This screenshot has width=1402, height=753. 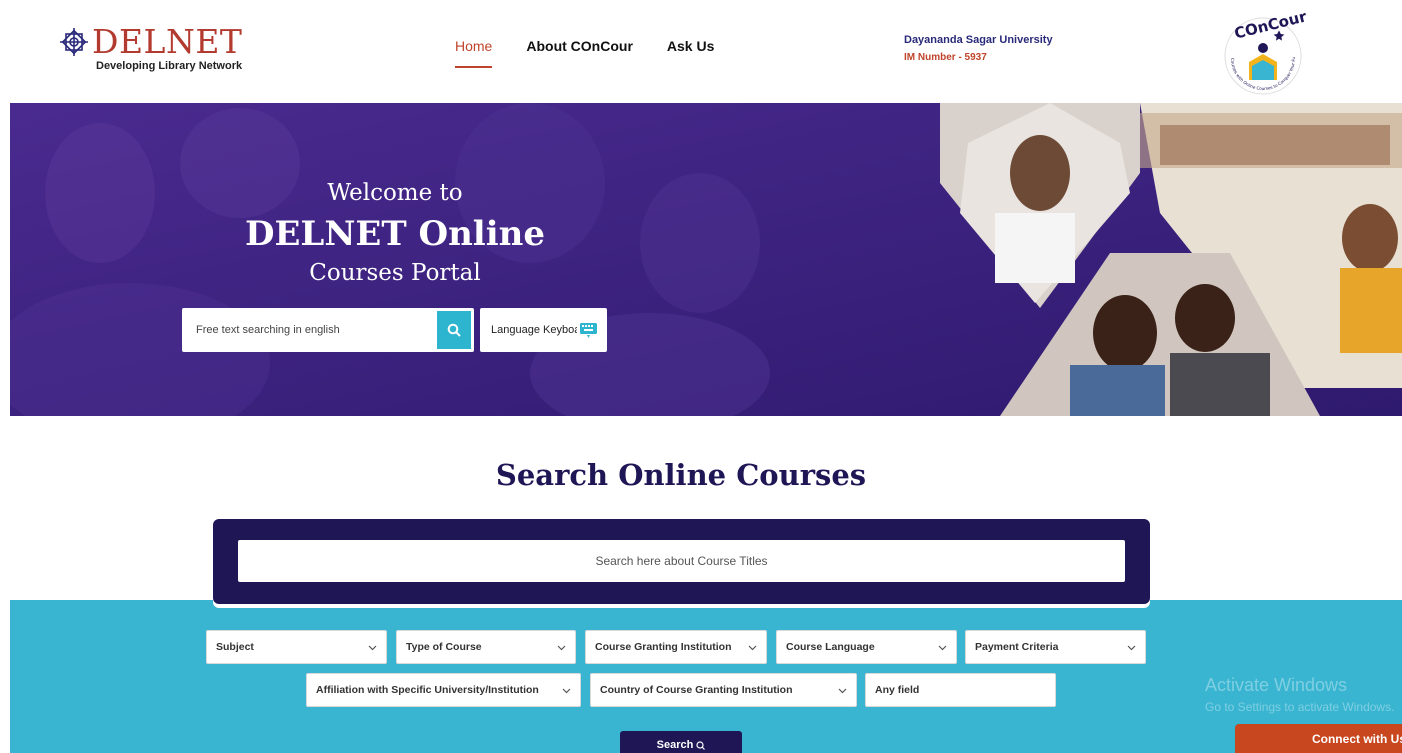 I want to click on filter-course-language-select: Course Language, so click(x=866, y=647).